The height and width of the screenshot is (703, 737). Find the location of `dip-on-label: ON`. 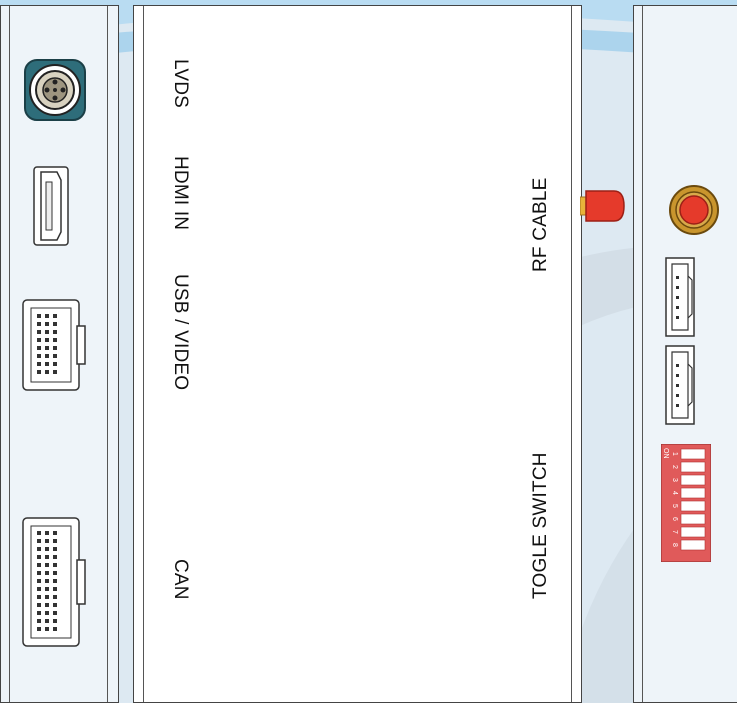

dip-on-label: ON is located at coordinates (665, 453).